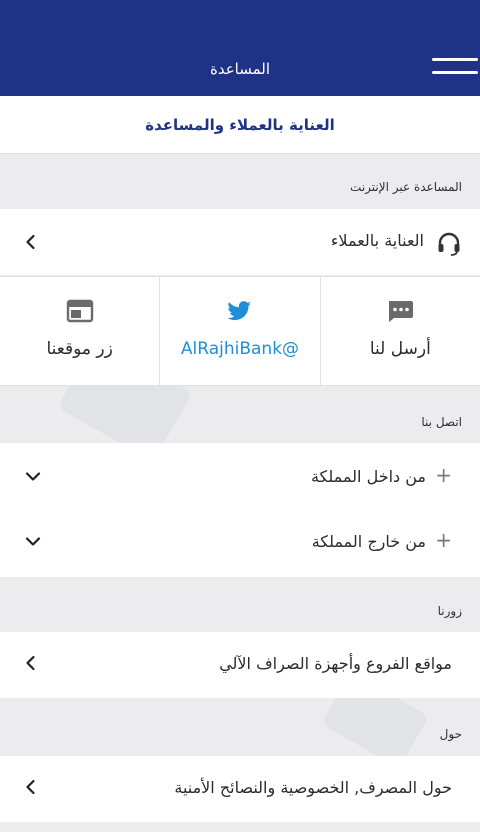  I want to click on menu-icon, so click(455, 68).